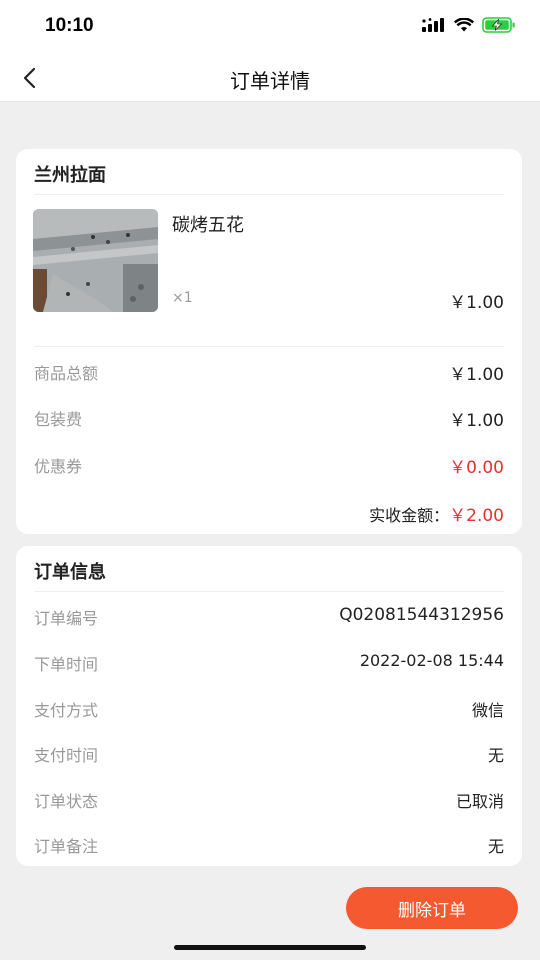  Describe the element at coordinates (58, 419) in the screenshot. I see `summary-label: 包装费` at that location.